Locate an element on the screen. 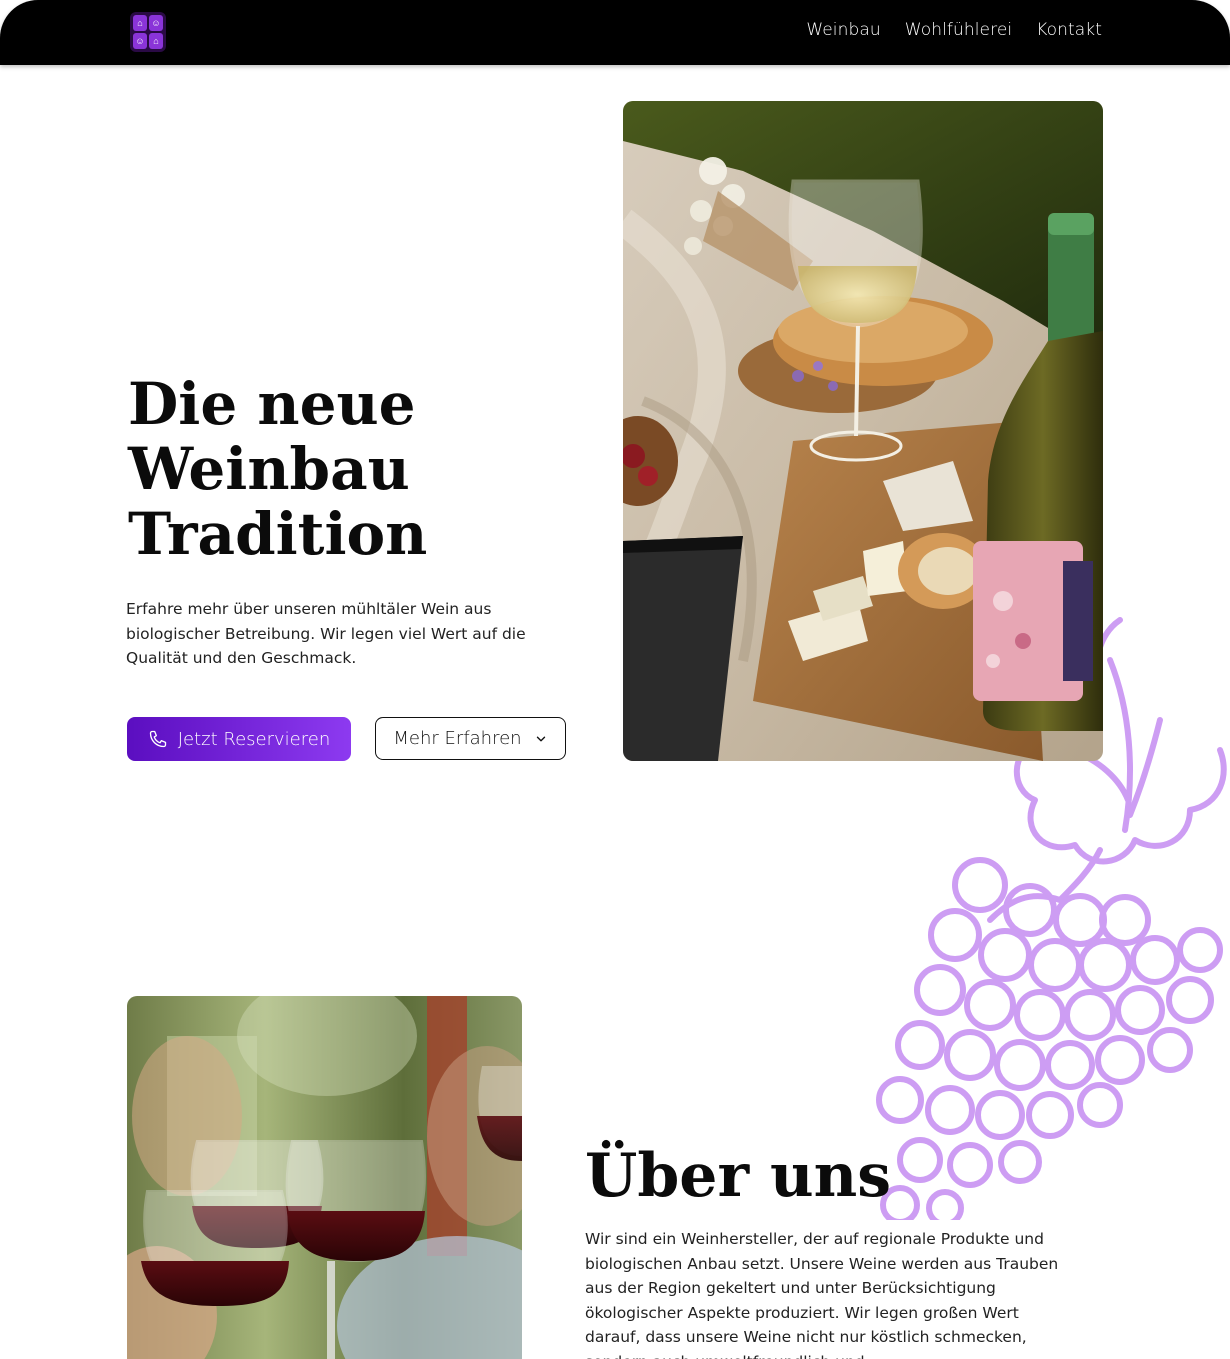 The image size is (1230, 1359). logo: ⌂ ☺ ☺ ⌂ is located at coordinates (148, 32).